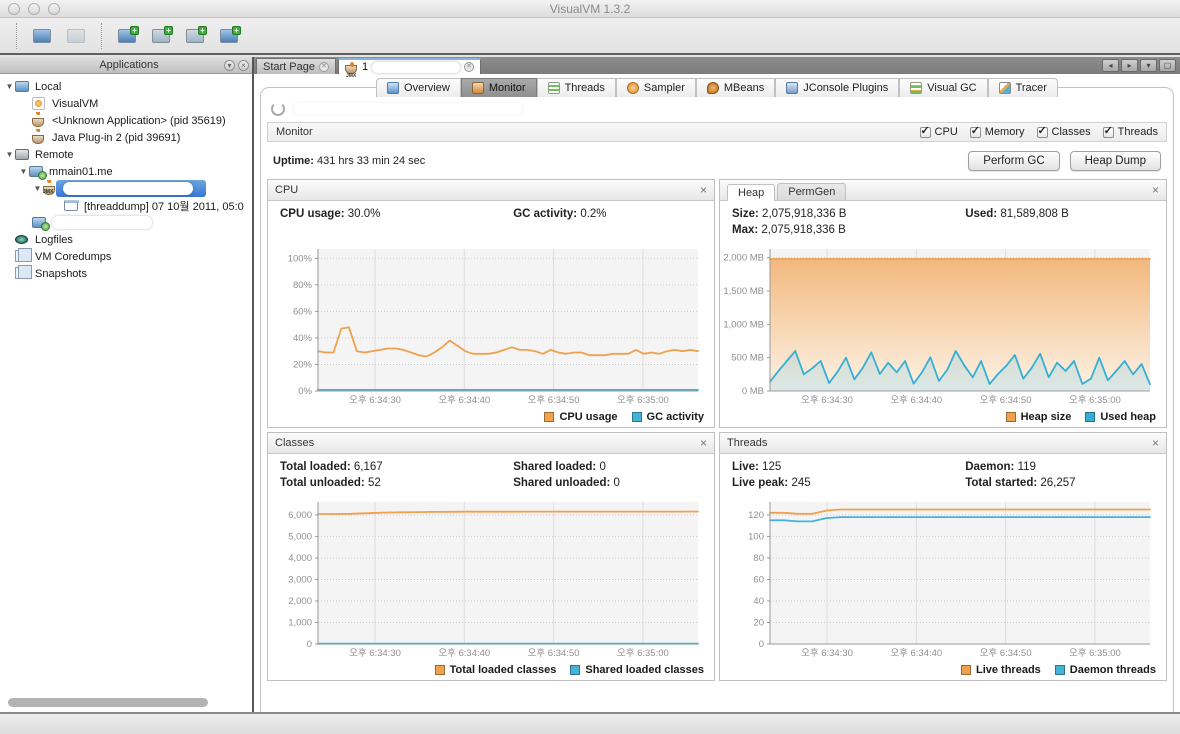 The height and width of the screenshot is (734, 1180). Describe the element at coordinates (126, 205) in the screenshot. I see `tree-item-threaddump: [threaddump] 07 10월 2011, 05:0` at that location.